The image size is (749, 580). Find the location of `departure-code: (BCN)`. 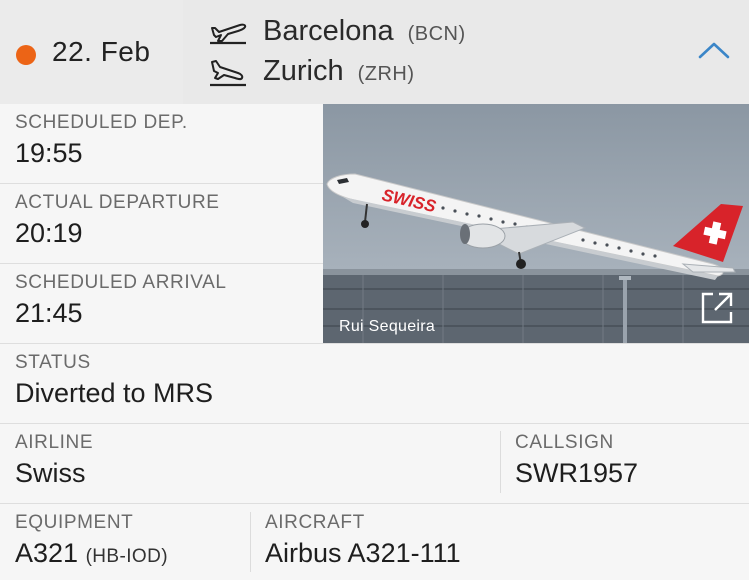

departure-code: (BCN) is located at coordinates (436, 34).